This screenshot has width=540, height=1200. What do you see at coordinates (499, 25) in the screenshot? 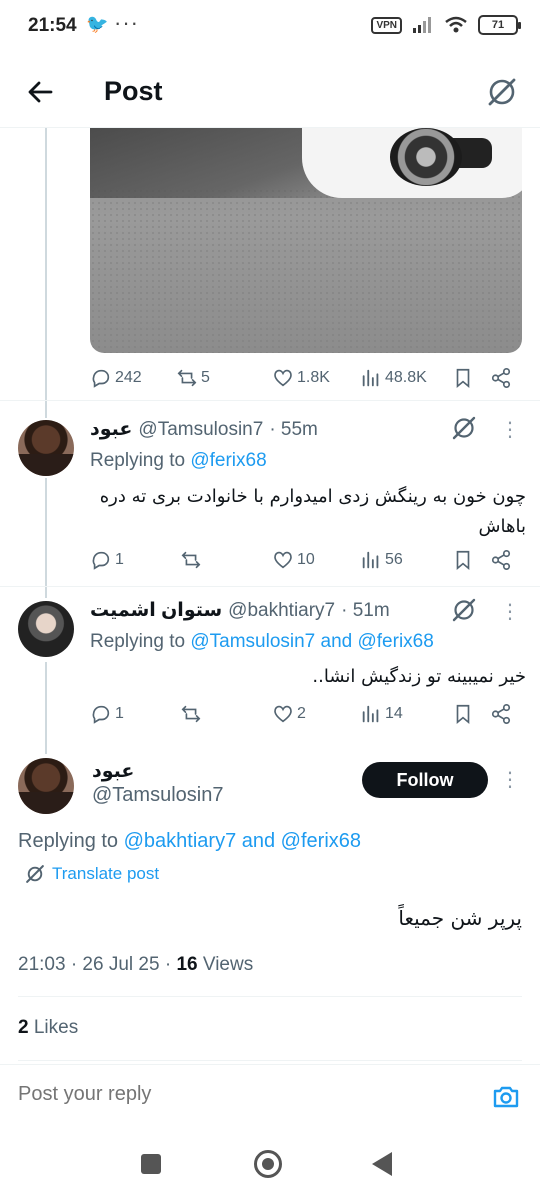
I see `battery-icon: 71` at bounding box center [499, 25].